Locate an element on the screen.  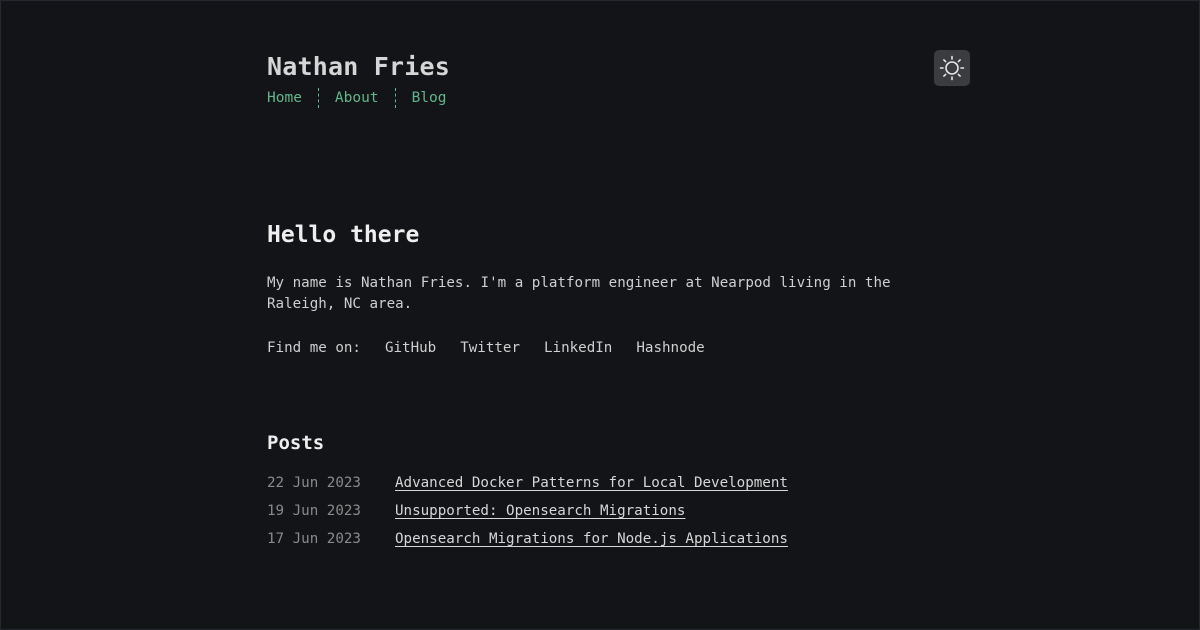
sun-icon is located at coordinates (952, 68).